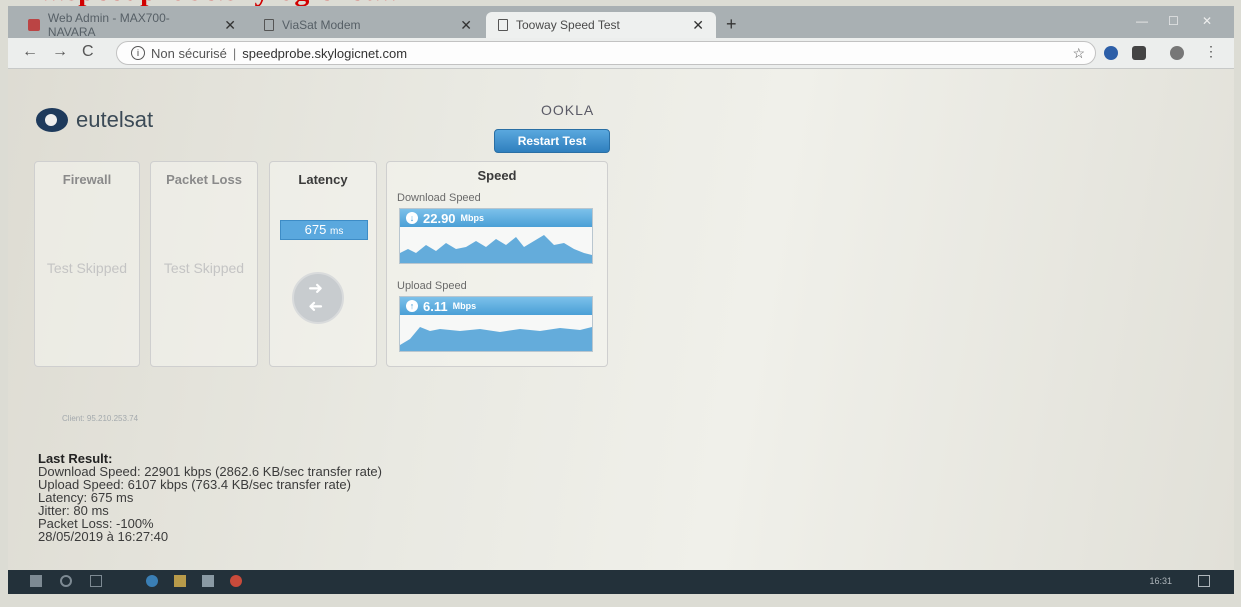 This screenshot has width=1241, height=607. Describe the element at coordinates (103, 536) in the screenshot. I see `last-result-timestamp: 28/05/2019 à 16:27:40` at that location.